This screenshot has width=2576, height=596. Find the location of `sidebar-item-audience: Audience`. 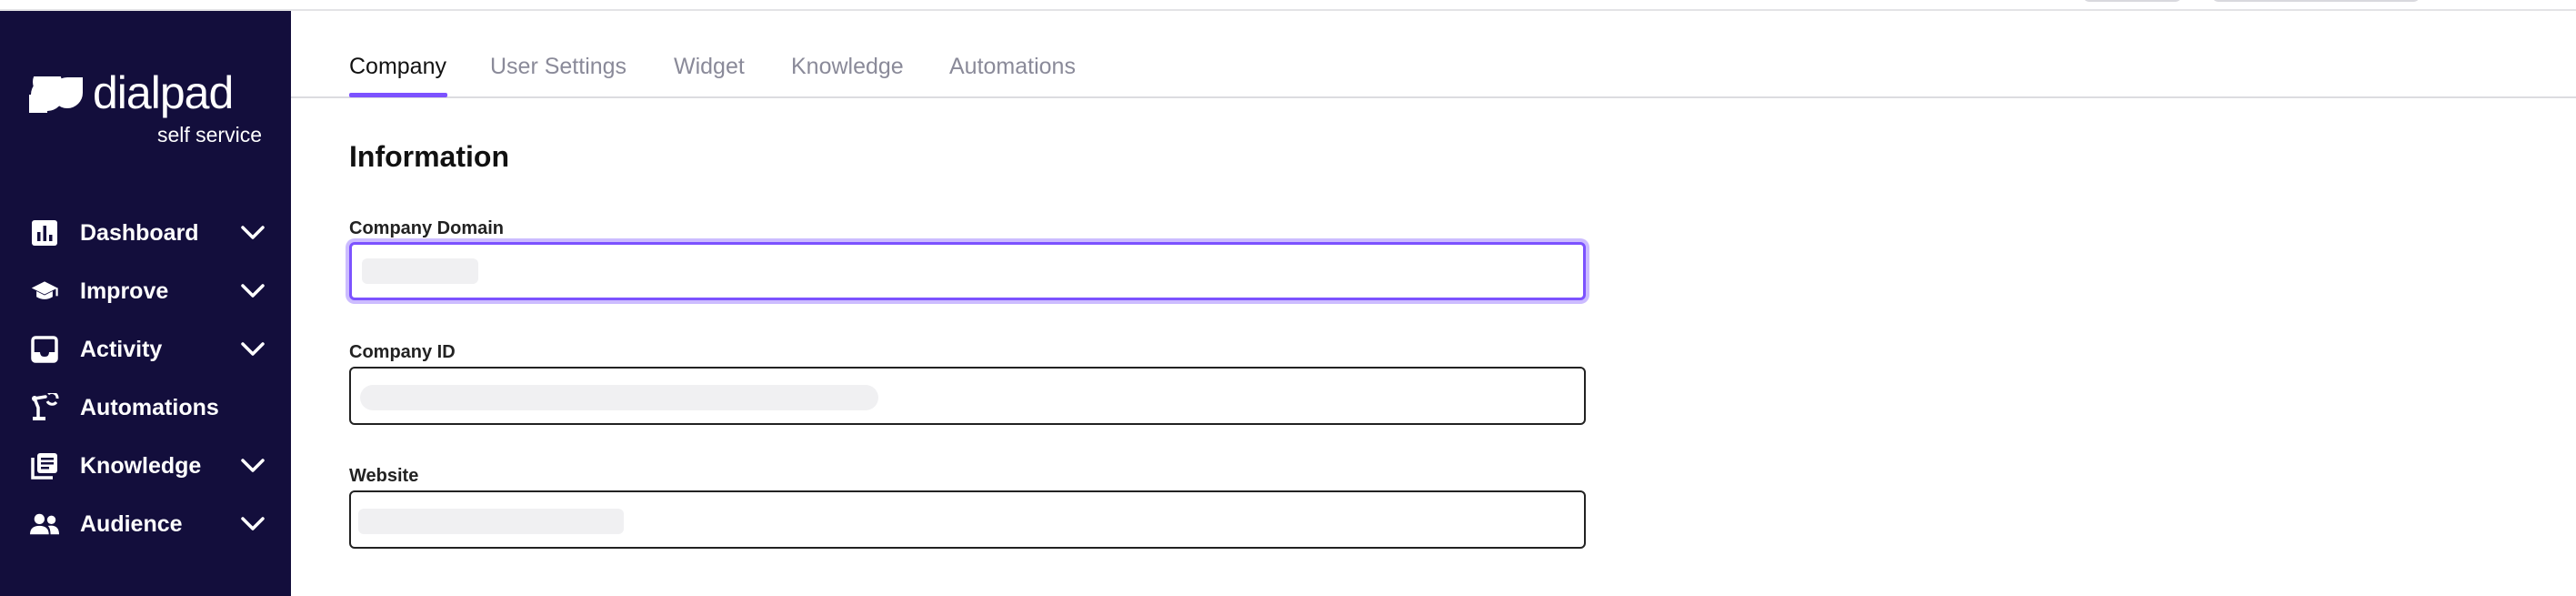

sidebar-item-audience: Audience is located at coordinates (145, 524).